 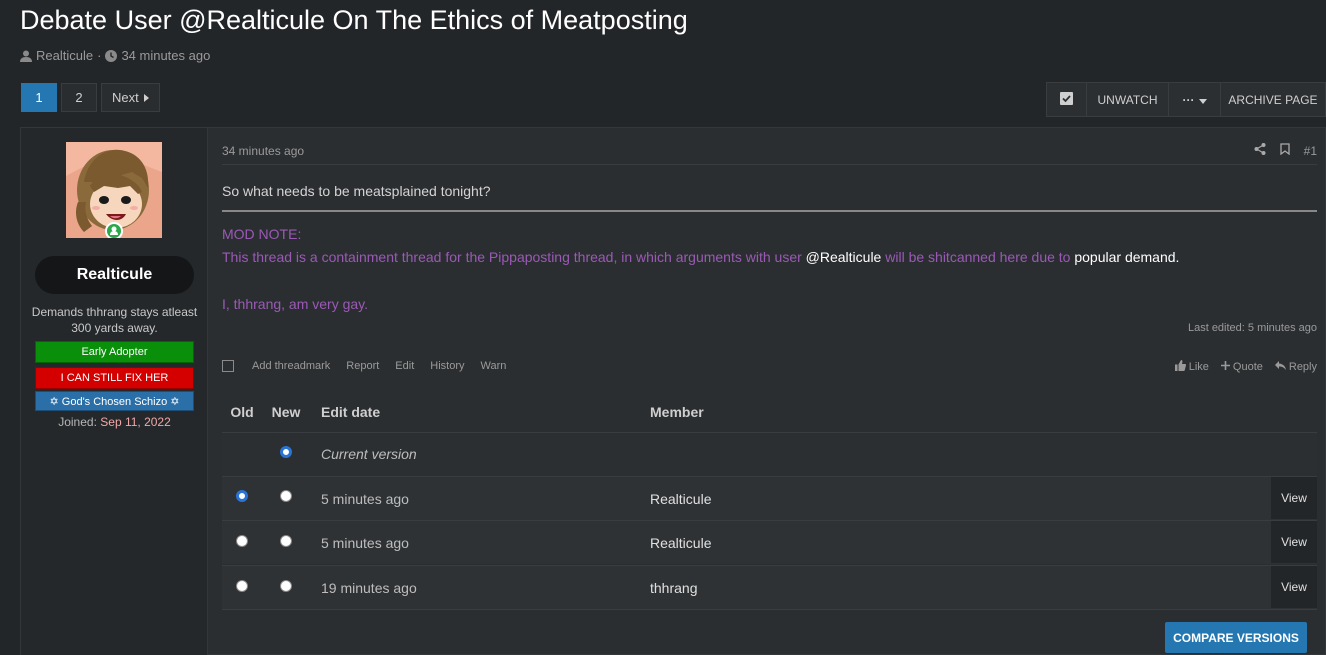 What do you see at coordinates (295, 304) in the screenshot?
I see `mod-note-line-2: I, thhrang, am very gay.` at bounding box center [295, 304].